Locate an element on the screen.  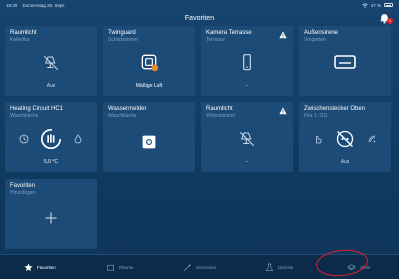
tab-label: Dienste is located at coordinates (286, 267).